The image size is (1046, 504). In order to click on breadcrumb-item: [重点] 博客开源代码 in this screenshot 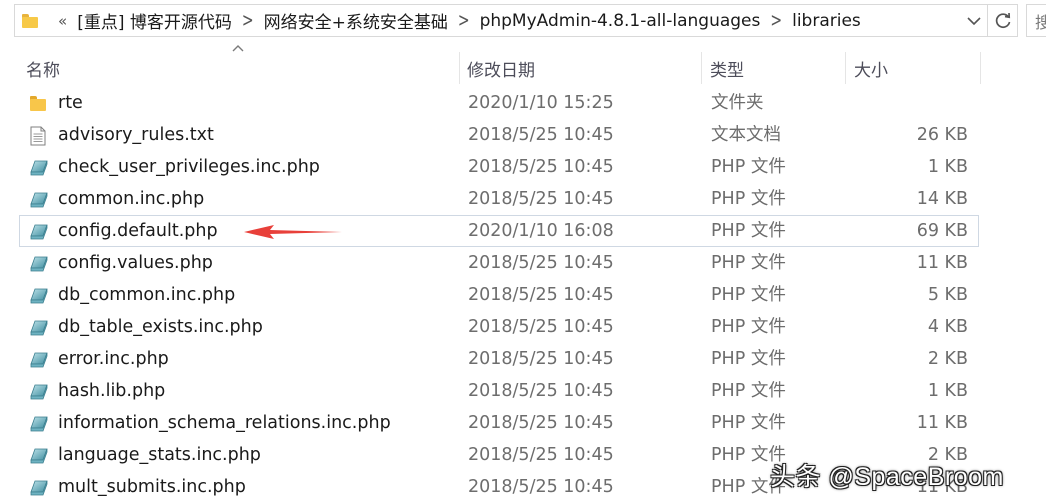, I will do `click(154, 20)`.